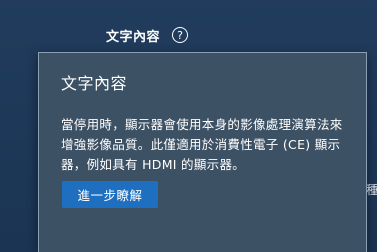  I want to click on tooltip-title: 文字內容, so click(94, 83).